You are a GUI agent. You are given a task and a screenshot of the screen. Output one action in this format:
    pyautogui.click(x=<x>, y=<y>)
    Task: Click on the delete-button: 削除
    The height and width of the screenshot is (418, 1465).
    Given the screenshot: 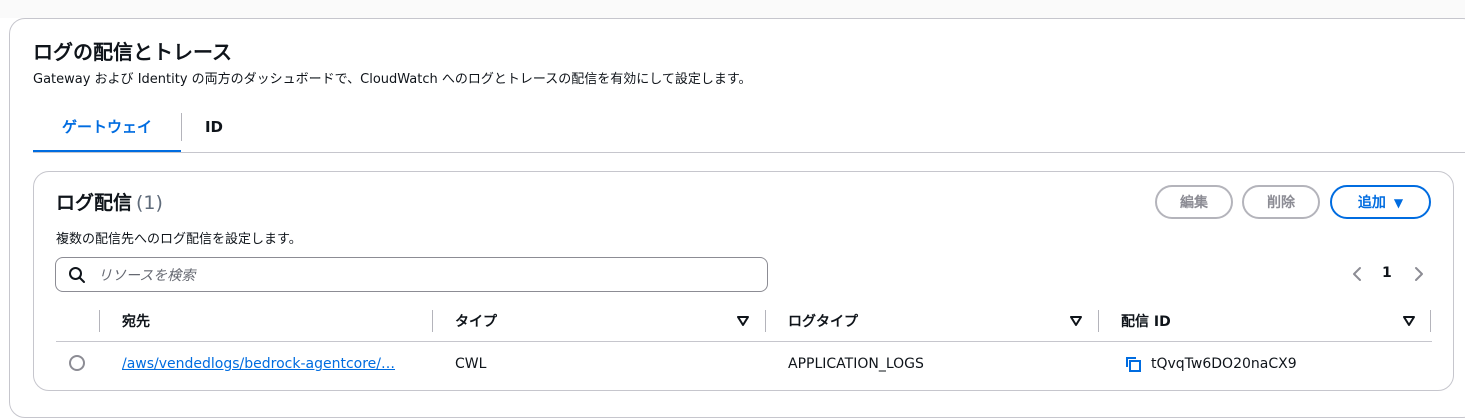 What is the action you would take?
    pyautogui.click(x=1281, y=202)
    